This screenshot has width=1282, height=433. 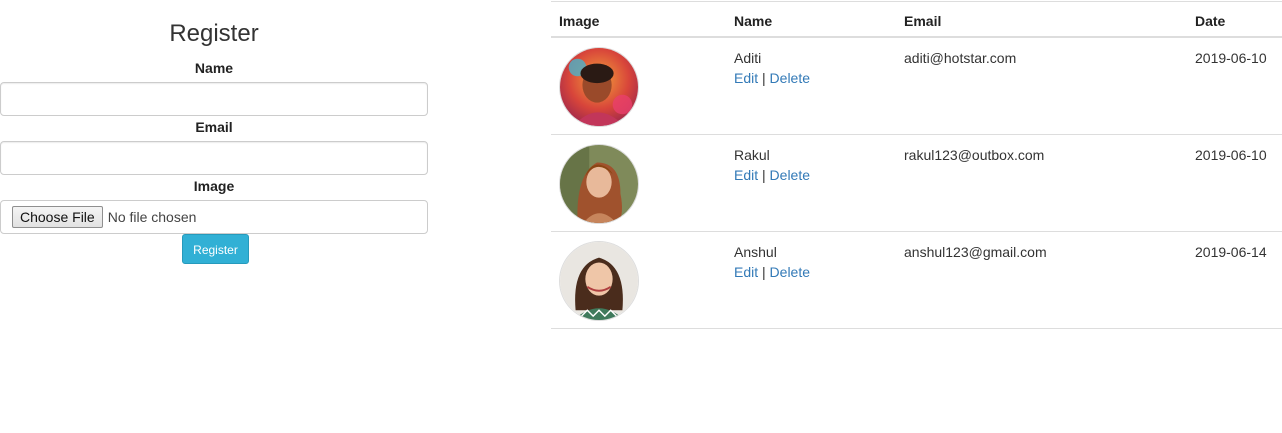 What do you see at coordinates (215, 249) in the screenshot?
I see `register-button: Register` at bounding box center [215, 249].